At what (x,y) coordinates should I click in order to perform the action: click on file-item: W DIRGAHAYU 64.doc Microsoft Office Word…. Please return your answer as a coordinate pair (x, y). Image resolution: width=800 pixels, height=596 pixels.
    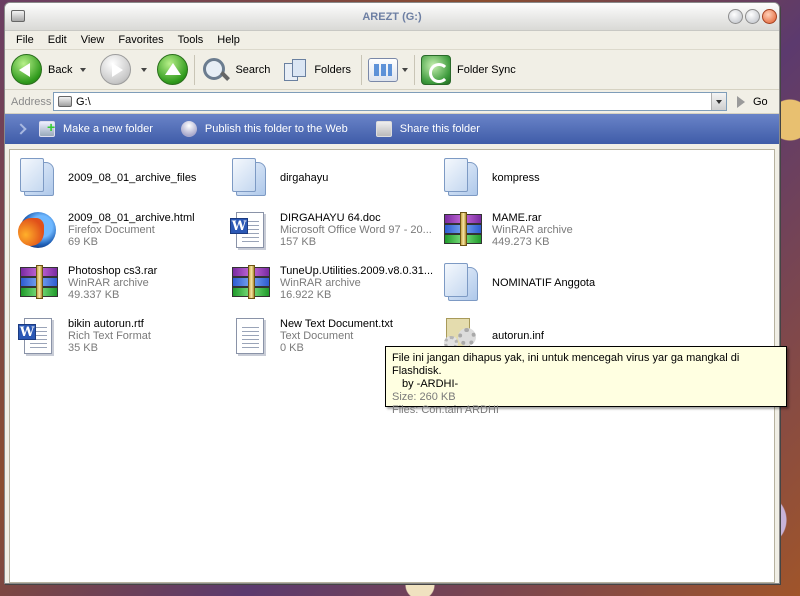
    Looking at the image, I should click on (331, 230).